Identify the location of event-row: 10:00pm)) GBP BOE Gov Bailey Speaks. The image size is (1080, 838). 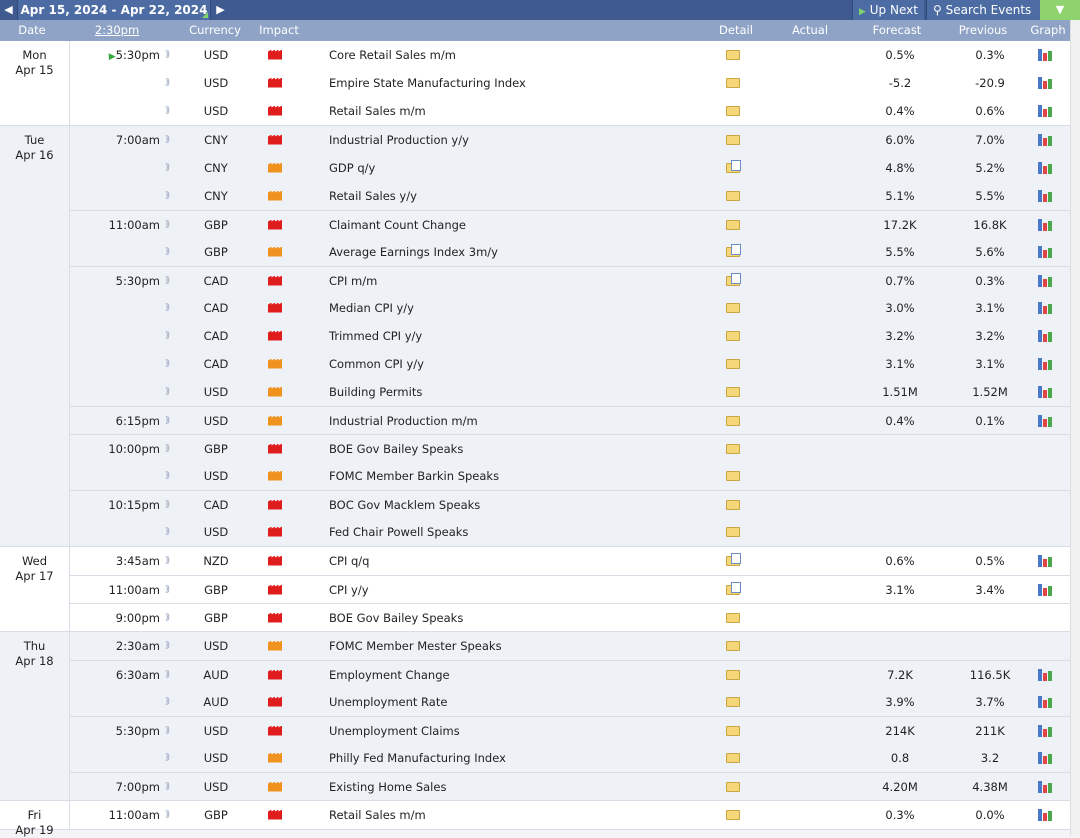
(570, 448).